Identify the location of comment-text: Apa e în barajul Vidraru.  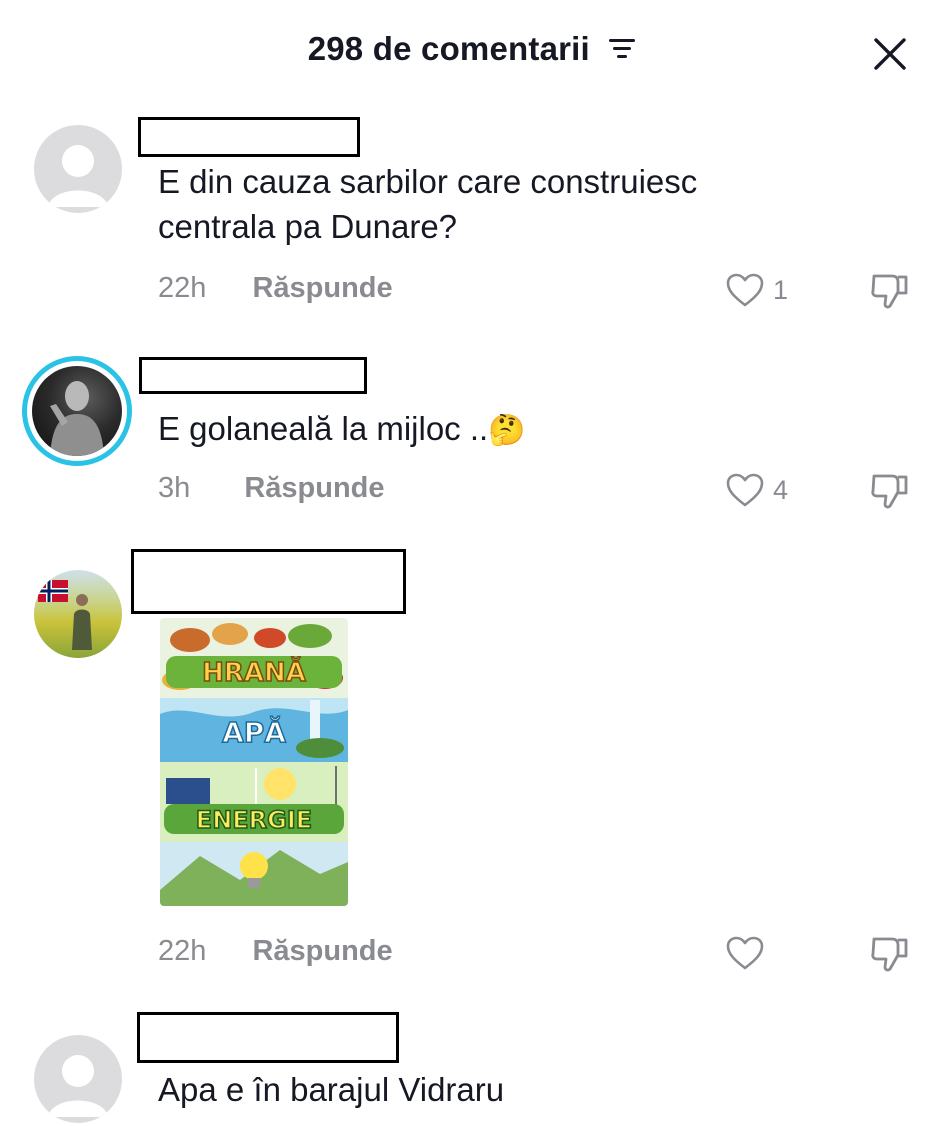
(331, 1089).